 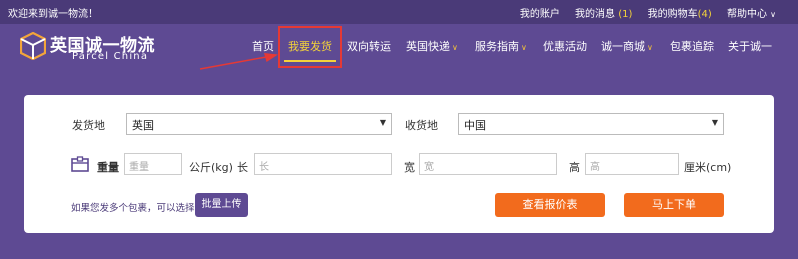 I want to click on help-center-menu: 帮助中心 ∨, so click(x=751, y=14).